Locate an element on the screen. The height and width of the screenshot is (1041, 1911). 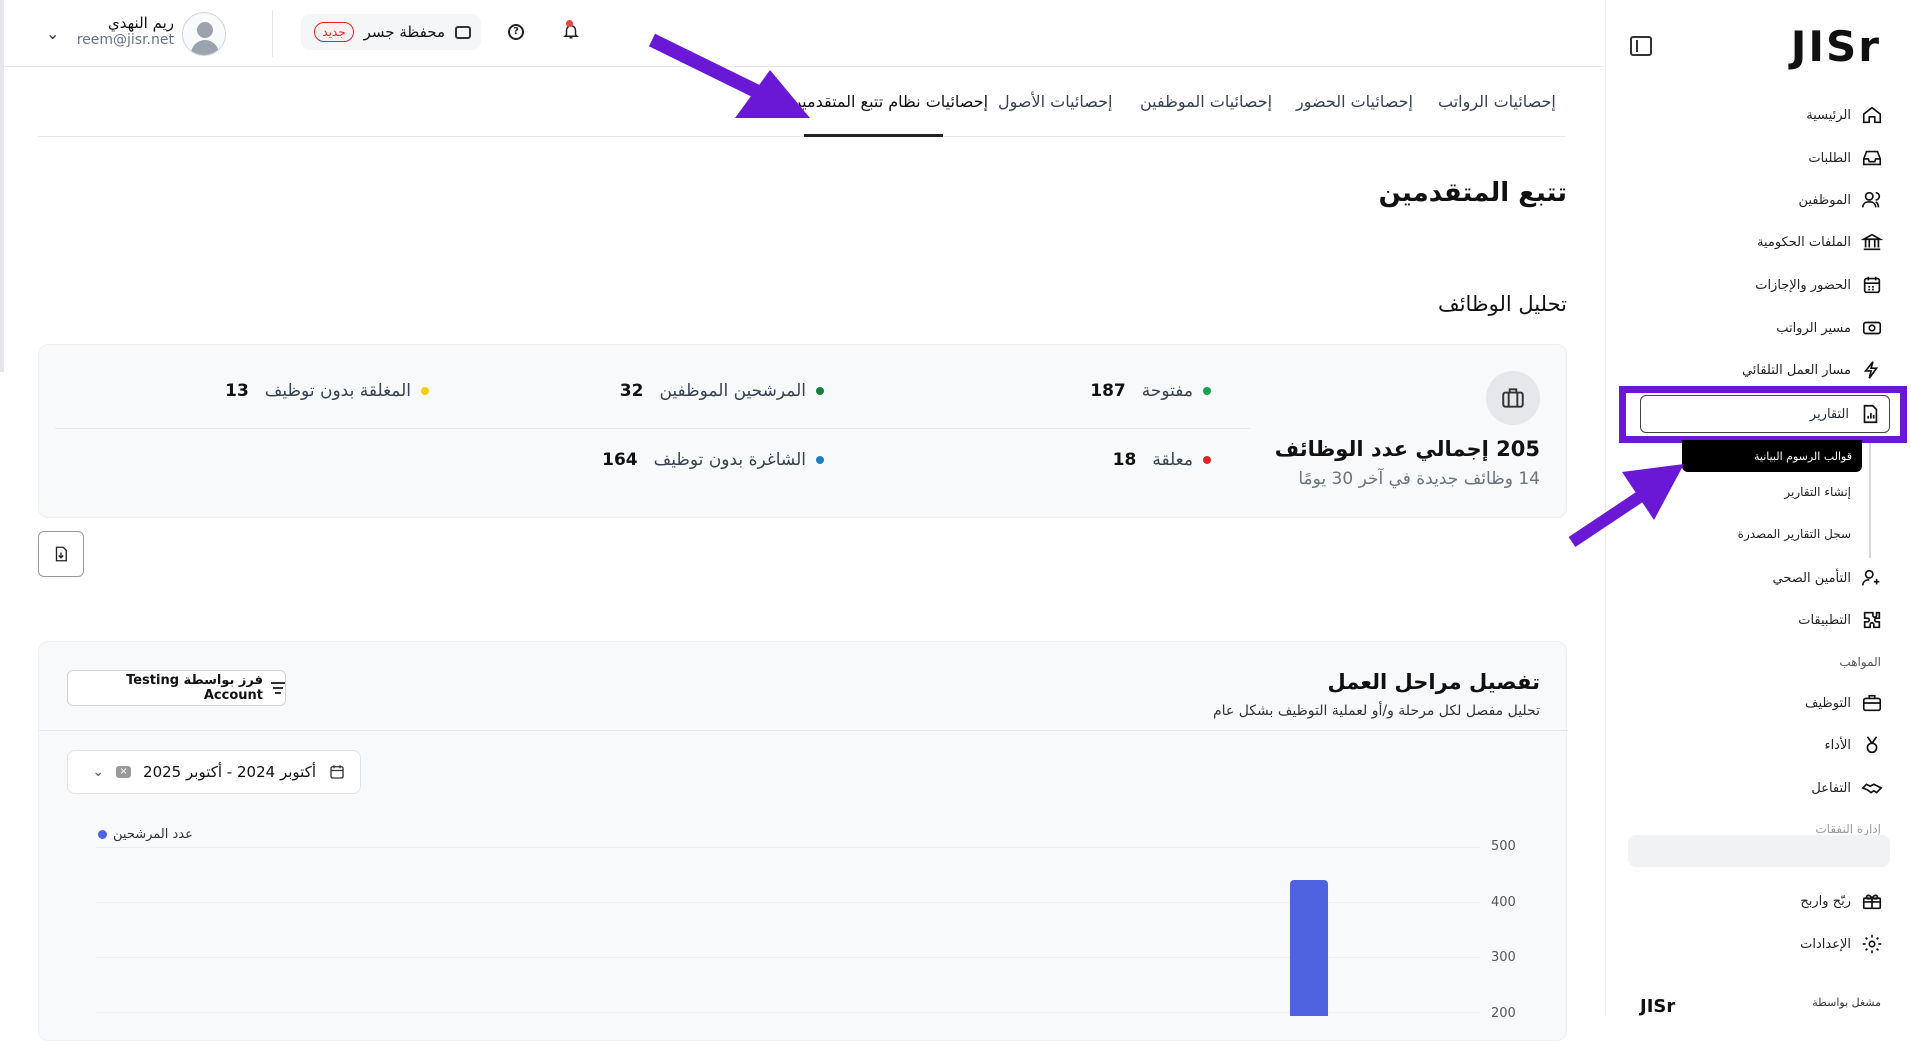
sidebar-item-requests: الطلبات is located at coordinates (1845, 158).